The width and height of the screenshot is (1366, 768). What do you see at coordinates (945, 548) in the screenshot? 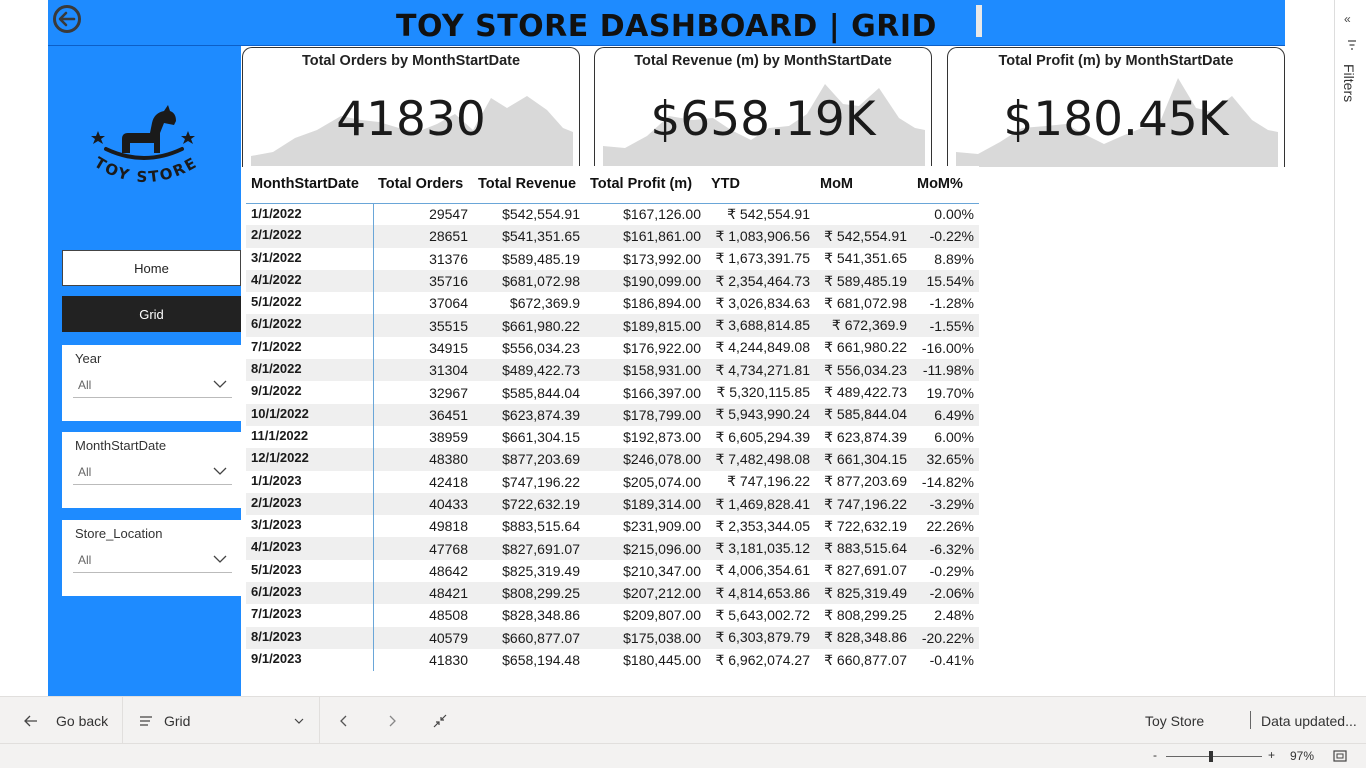
I see `table-cell: -6.32%` at bounding box center [945, 548].